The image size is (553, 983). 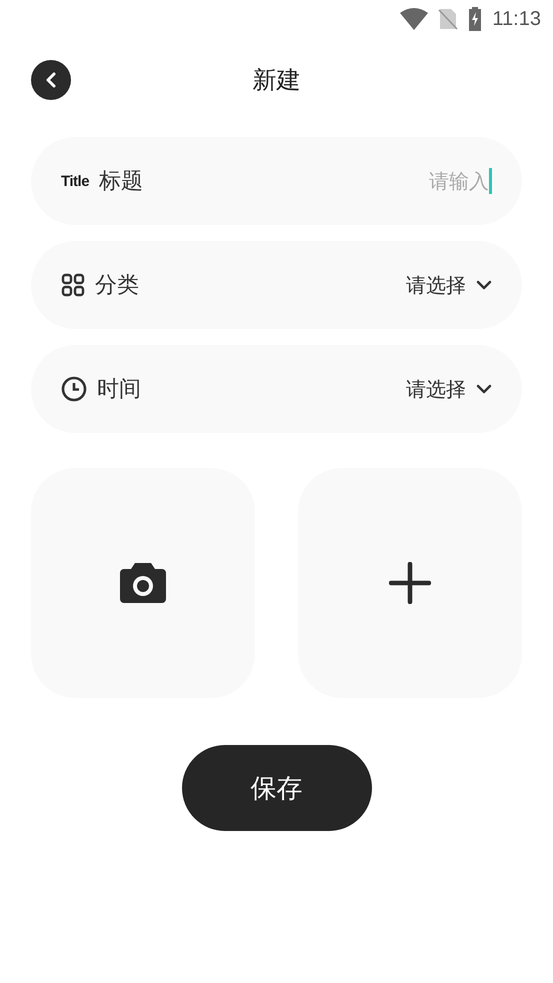 I want to click on field-label: 分类, so click(x=117, y=286).